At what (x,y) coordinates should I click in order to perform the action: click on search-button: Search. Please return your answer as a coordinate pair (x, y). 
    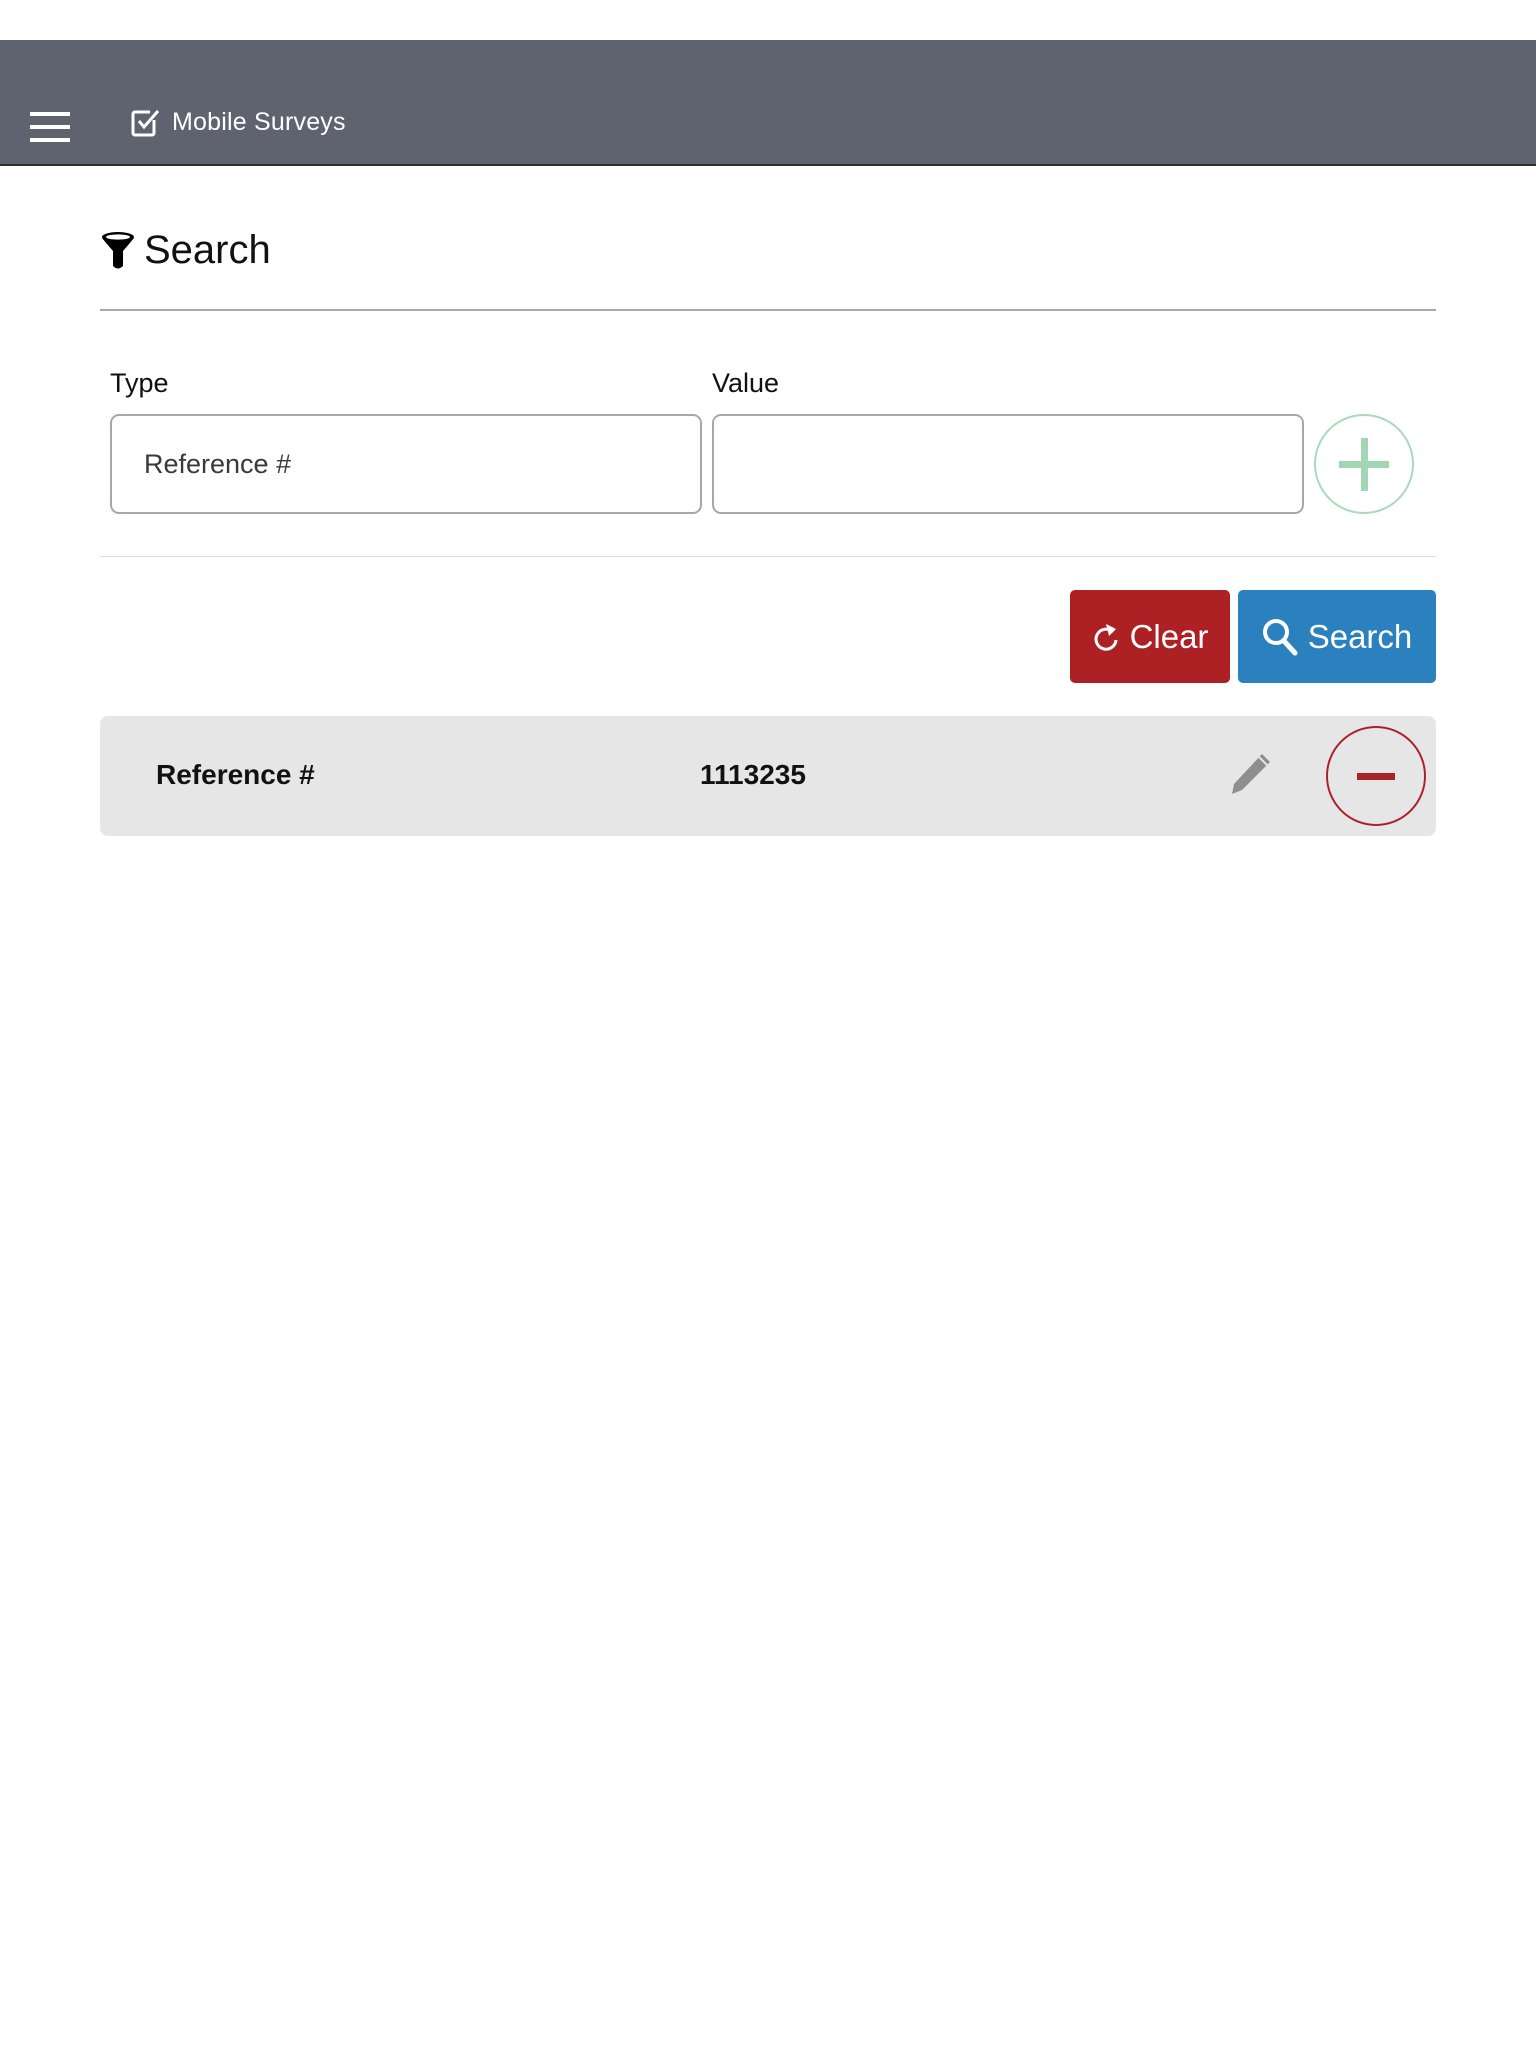
    Looking at the image, I should click on (1337, 636).